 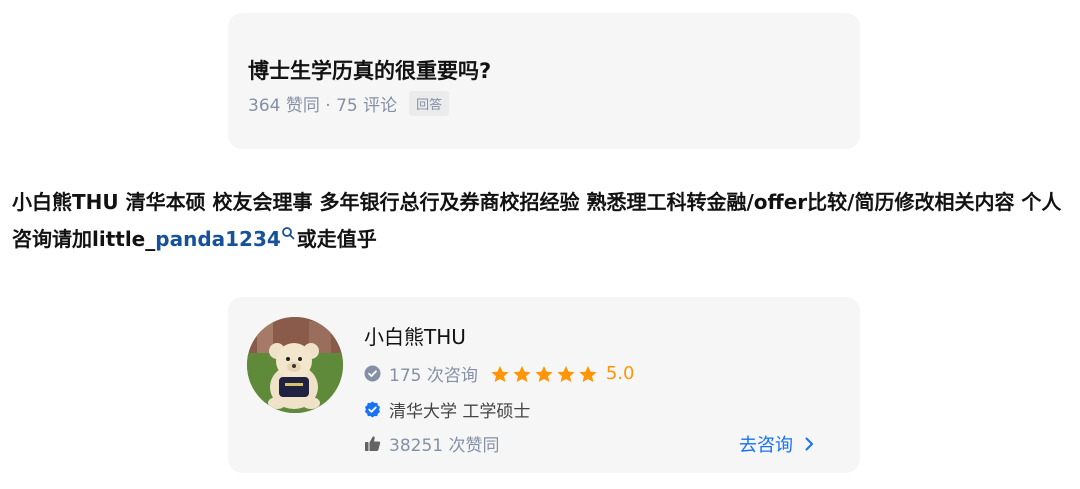 What do you see at coordinates (429, 103) in the screenshot?
I see `answer-tag: 回答` at bounding box center [429, 103].